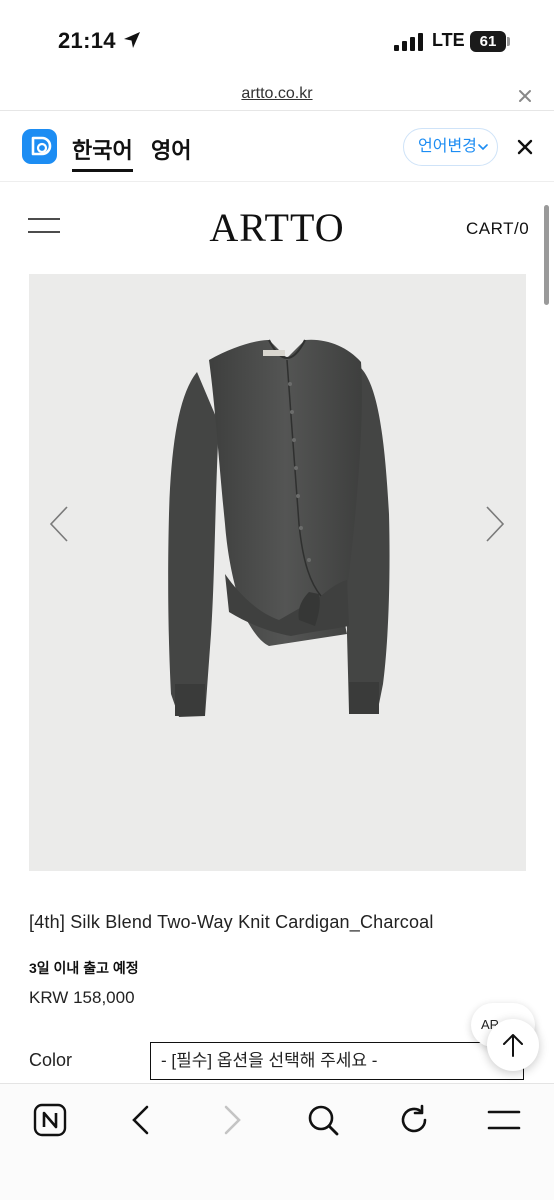 The image size is (554, 1200). I want to click on change-language-label: 언어변경, so click(447, 146).